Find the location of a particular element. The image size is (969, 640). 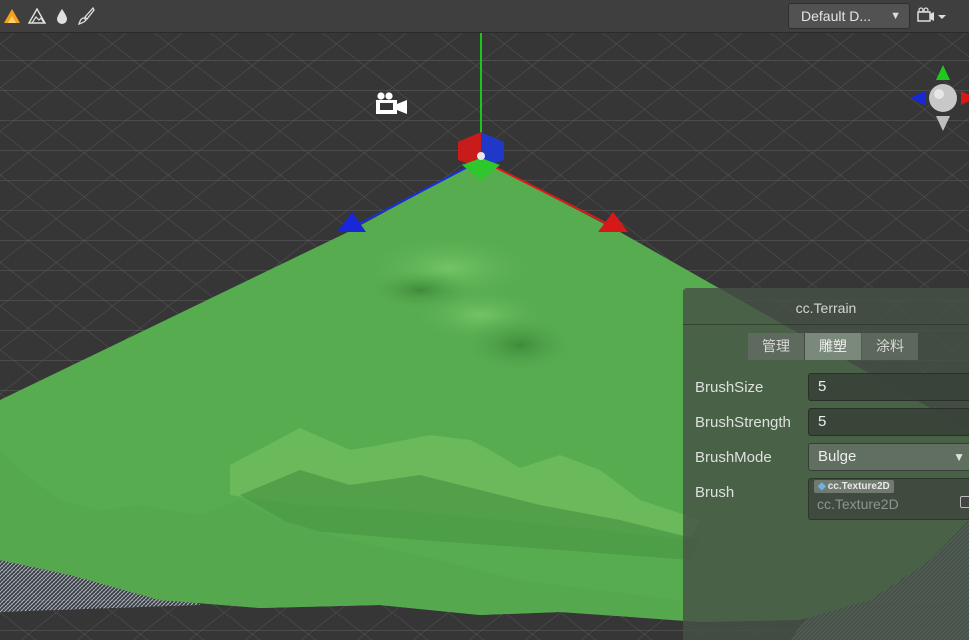

paint-brush-icon is located at coordinates (86, 16).